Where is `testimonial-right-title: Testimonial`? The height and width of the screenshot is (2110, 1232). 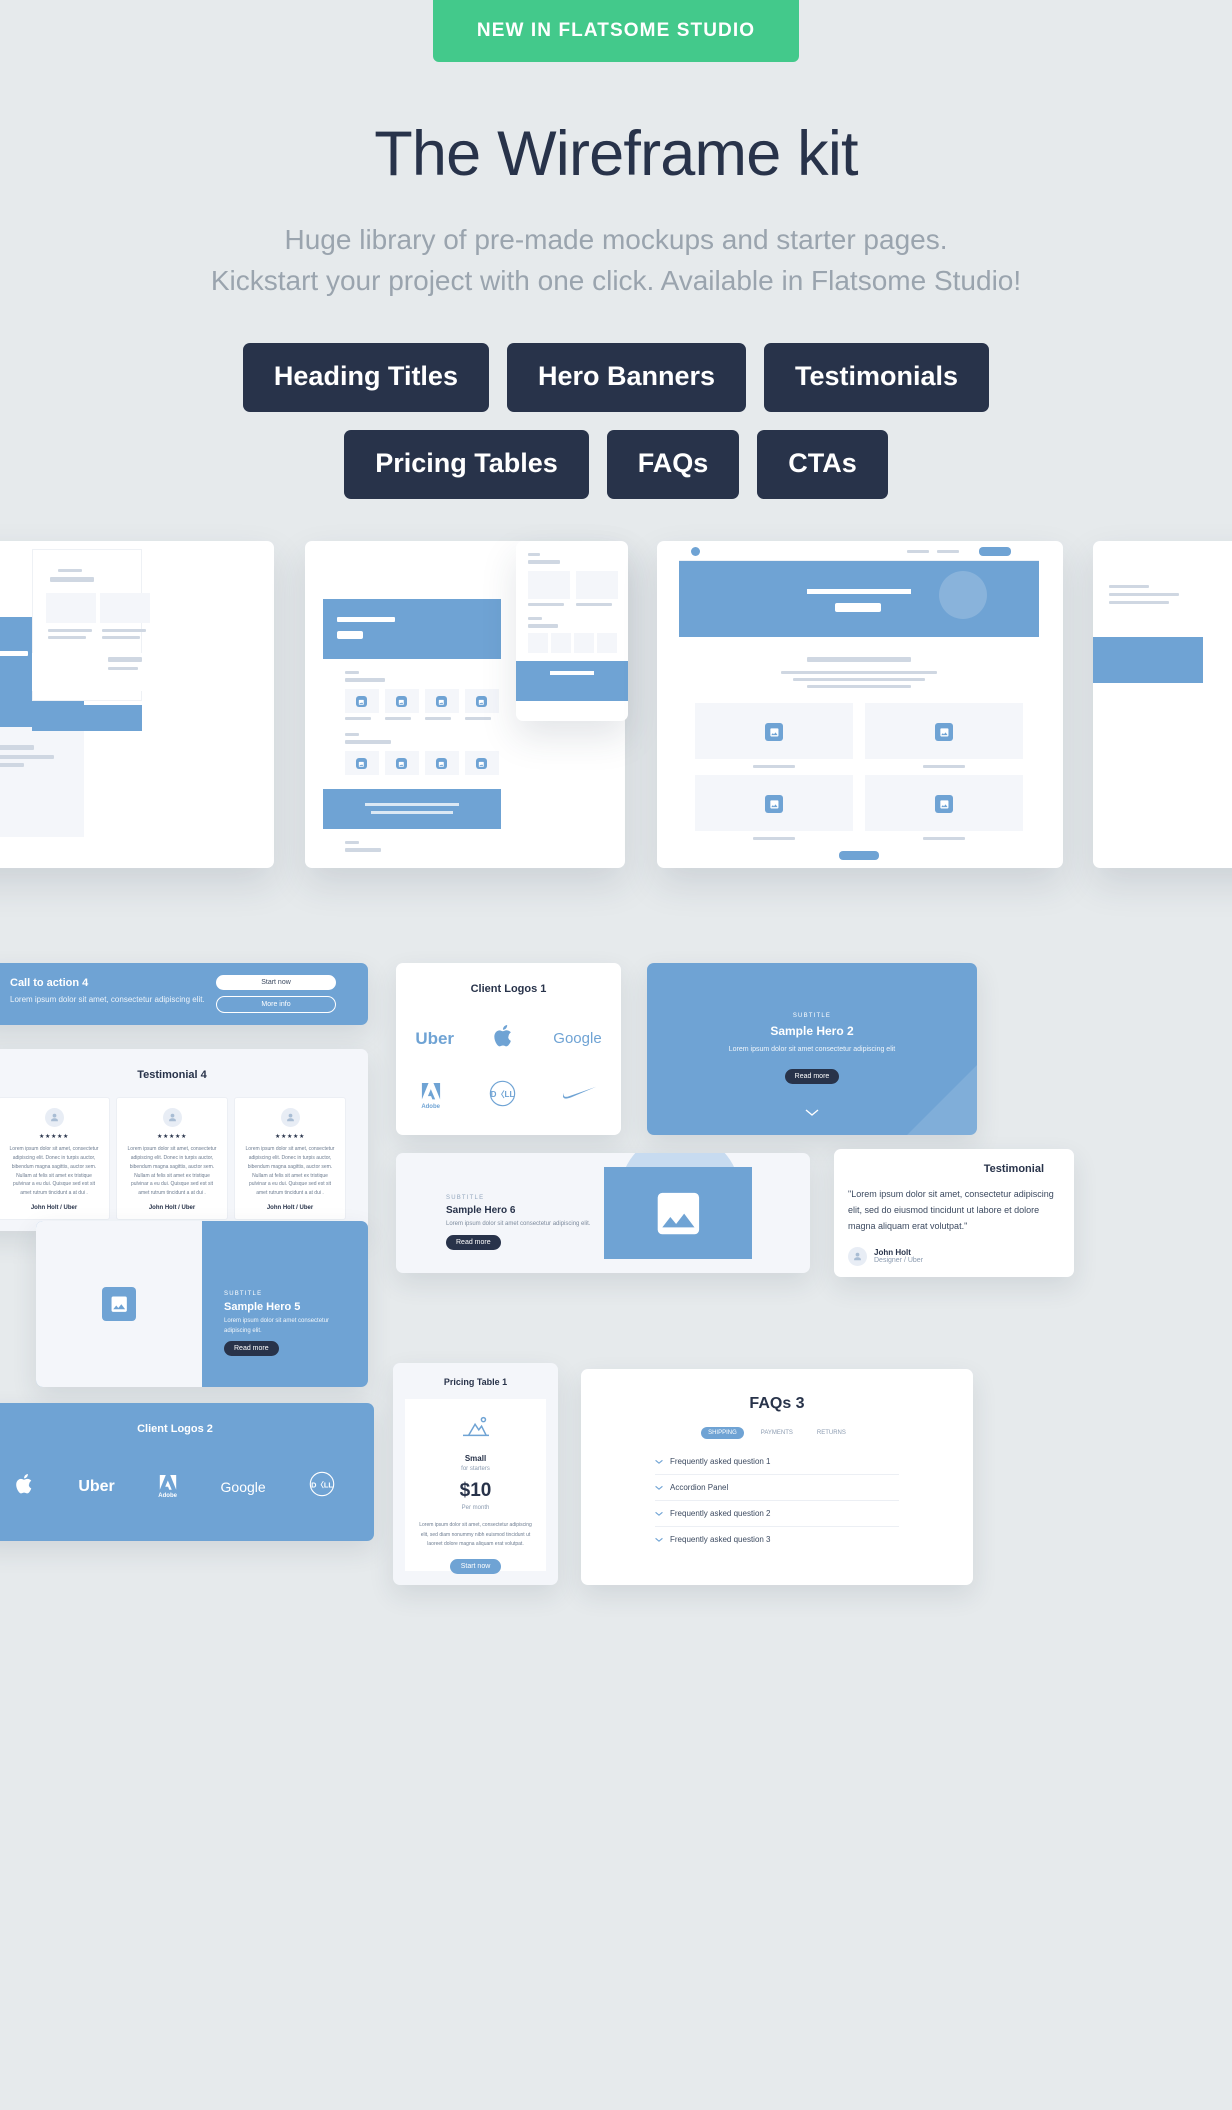
testimonial-right-title: Testimonial is located at coordinates (1013, 1169).